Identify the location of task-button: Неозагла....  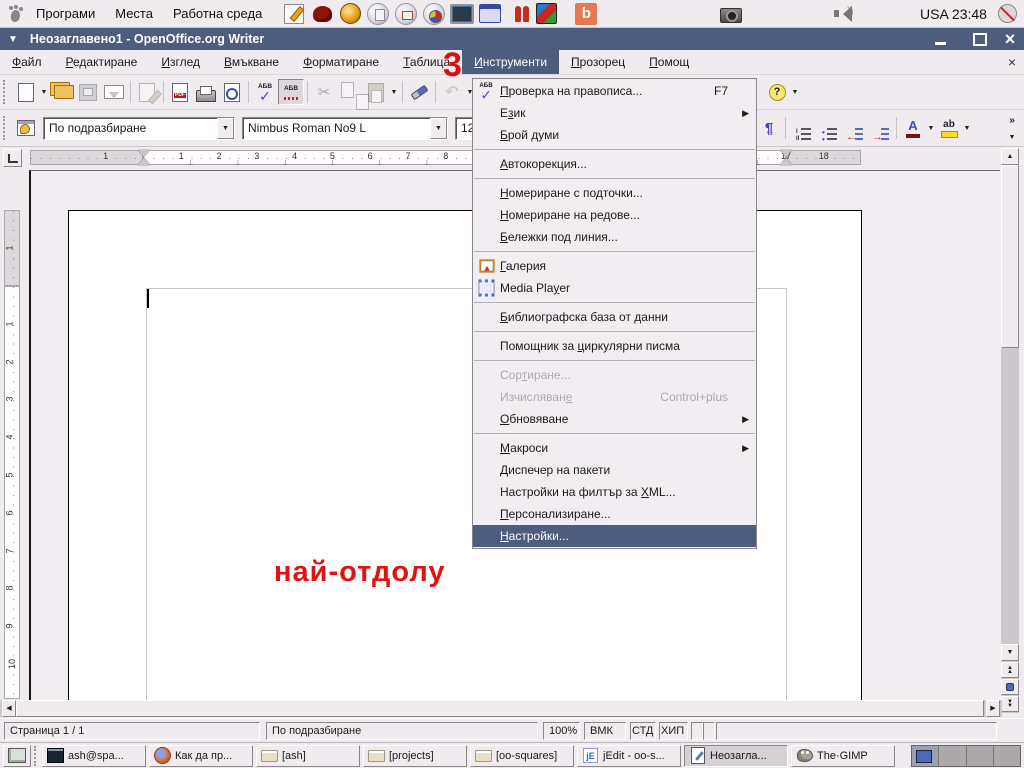
(736, 755).